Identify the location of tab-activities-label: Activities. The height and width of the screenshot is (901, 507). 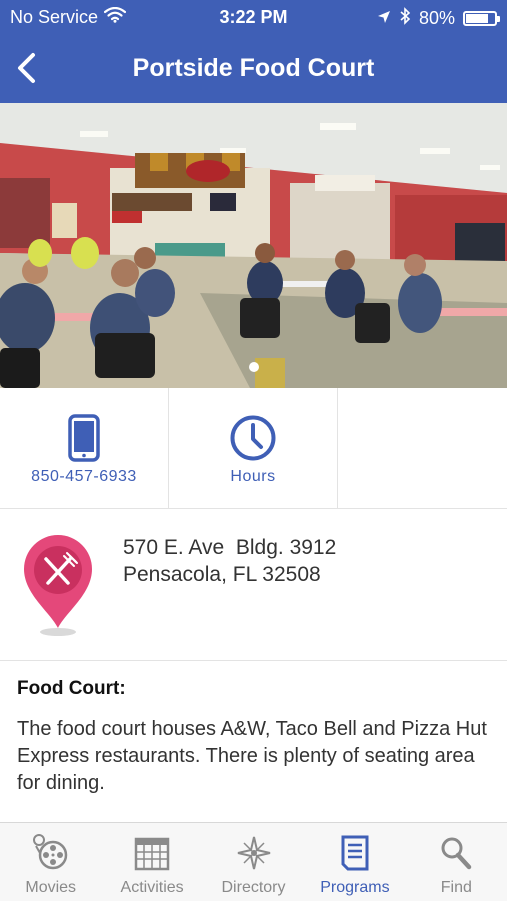
(152, 887).